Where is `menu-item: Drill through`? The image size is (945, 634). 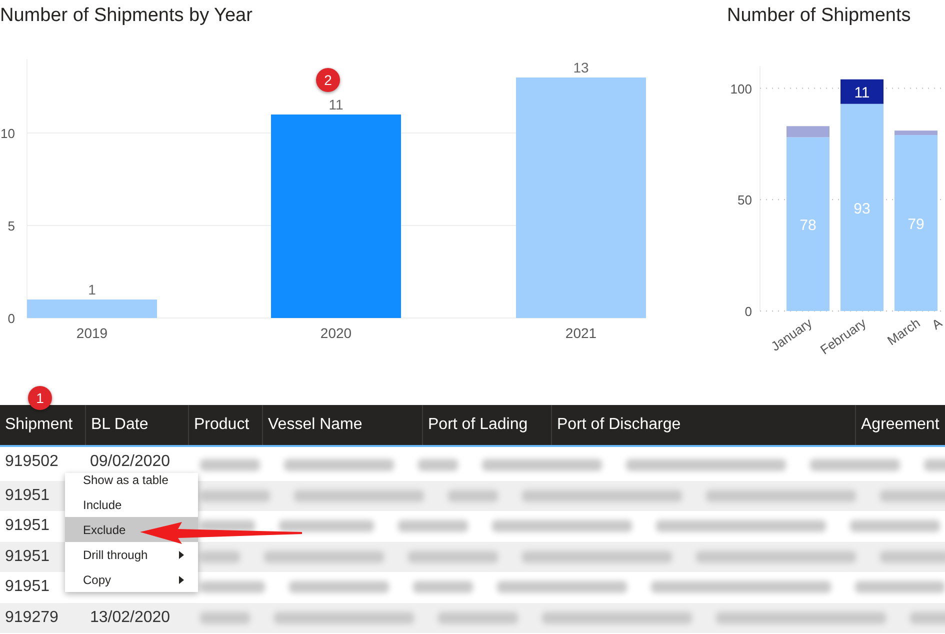
menu-item: Drill through is located at coordinates (131, 554).